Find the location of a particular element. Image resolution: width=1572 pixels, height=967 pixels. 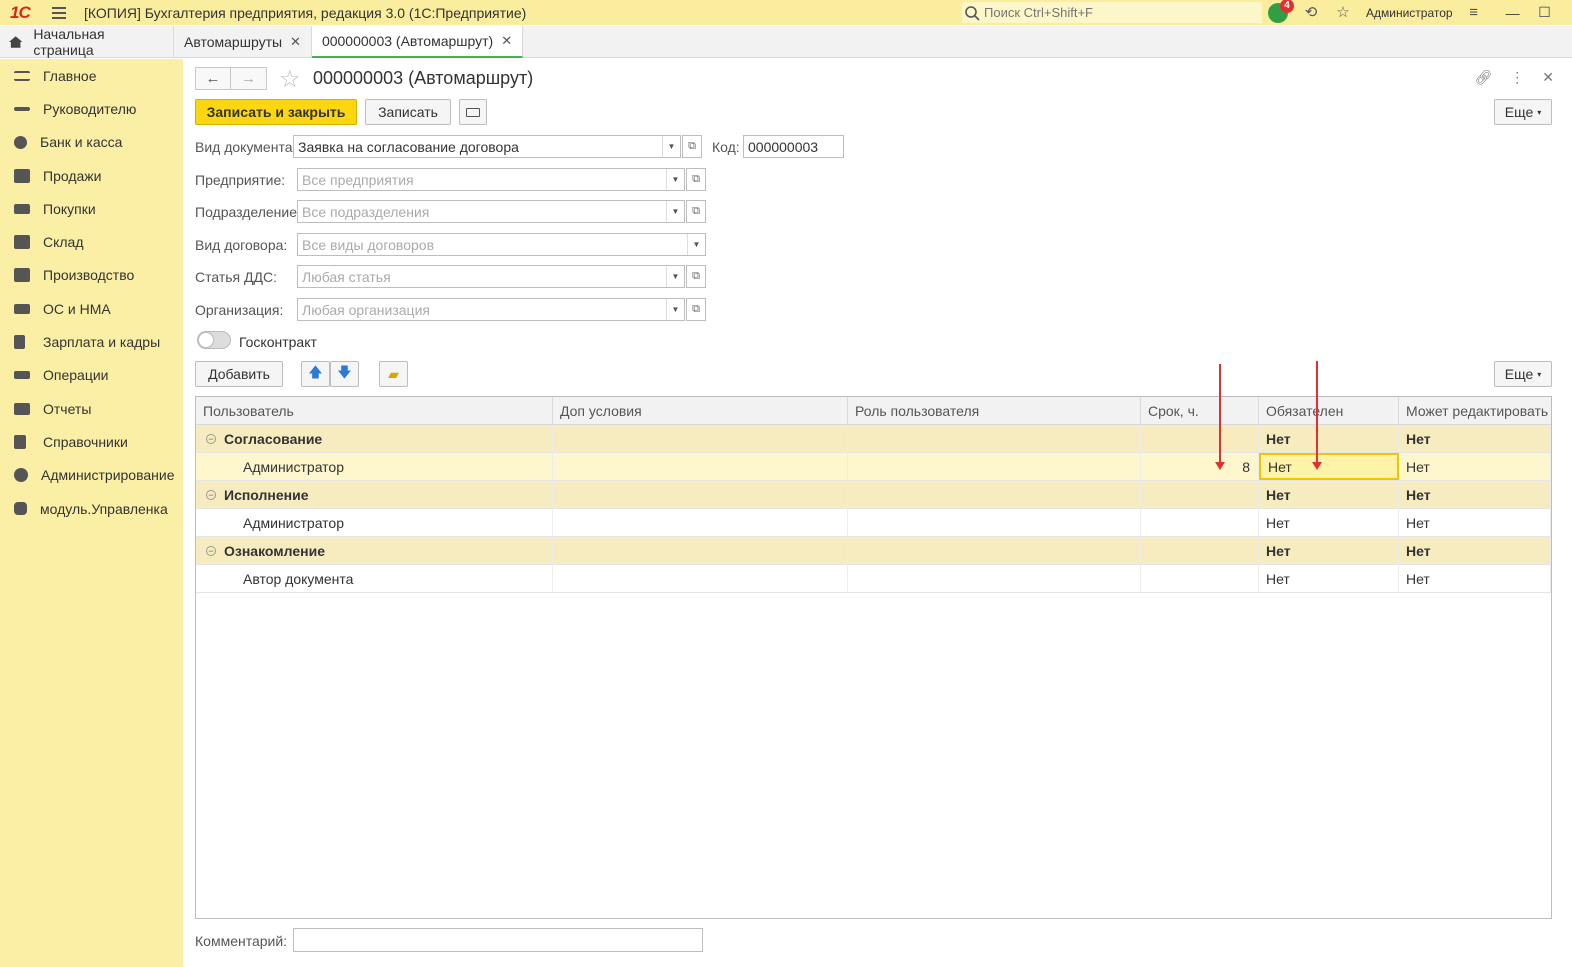

move-up-icon: 🡅 is located at coordinates (315, 374).